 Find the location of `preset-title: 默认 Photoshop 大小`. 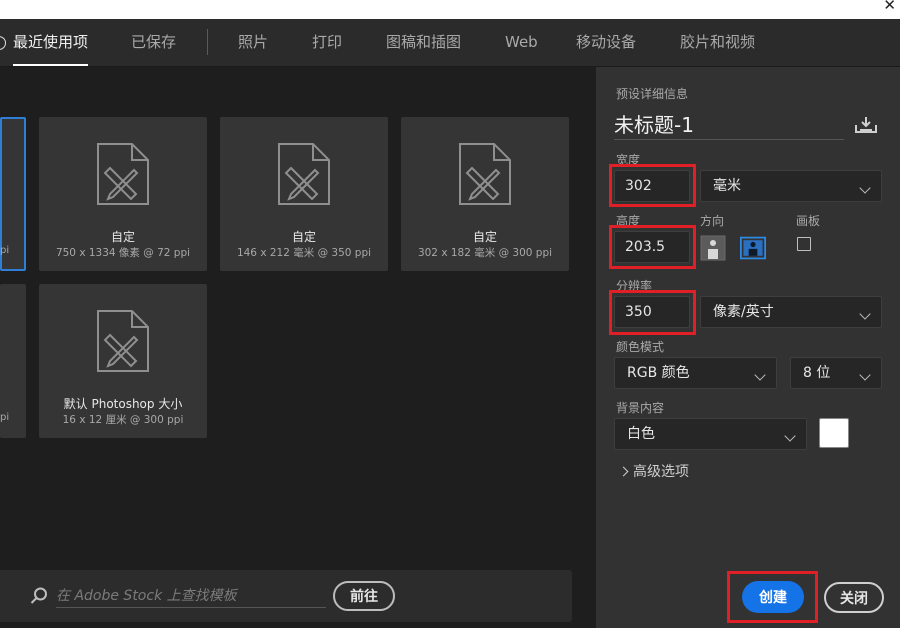

preset-title: 默认 Photoshop 大小 is located at coordinates (123, 404).